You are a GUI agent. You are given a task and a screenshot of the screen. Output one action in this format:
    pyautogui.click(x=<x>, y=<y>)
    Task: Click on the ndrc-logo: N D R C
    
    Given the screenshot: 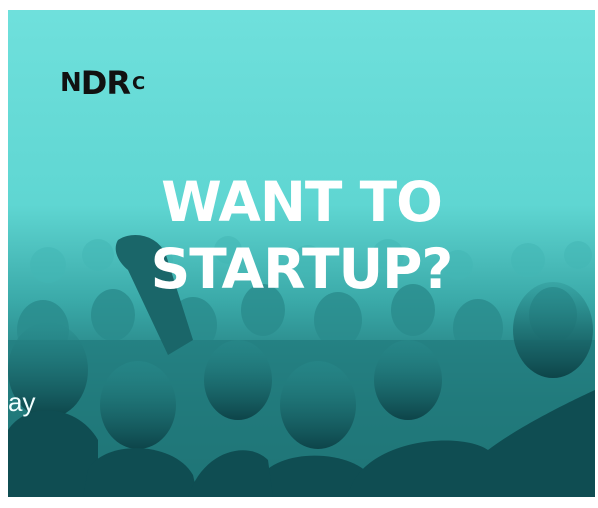 What is the action you would take?
    pyautogui.click(x=102, y=83)
    